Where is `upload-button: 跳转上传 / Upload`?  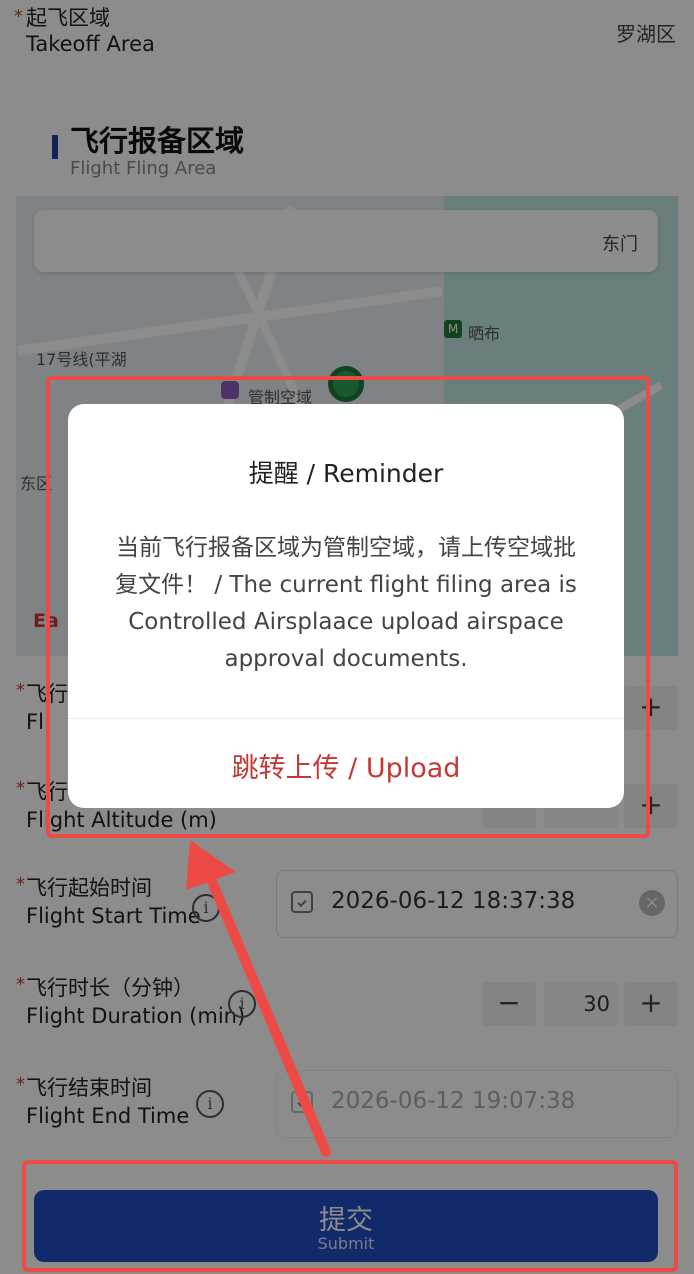 upload-button: 跳转上传 / Upload is located at coordinates (346, 765).